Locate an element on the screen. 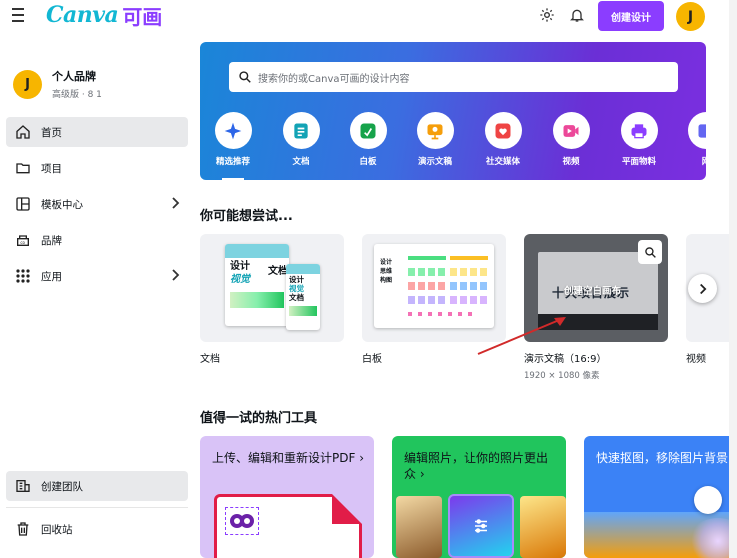 The image size is (737, 558). home-icon is located at coordinates (23, 132).